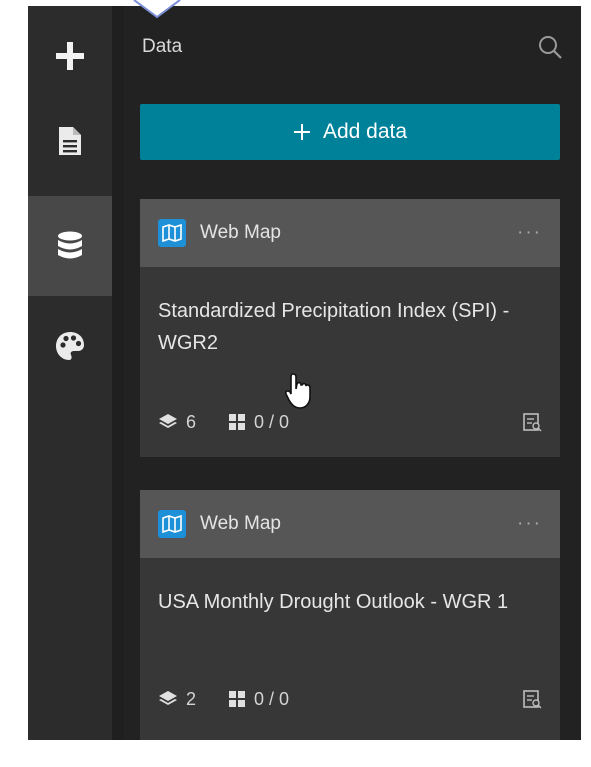 The height and width of the screenshot is (767, 591). Describe the element at coordinates (333, 602) in the screenshot. I see `card-title: USA Monthly Drought Outlook - WGR 1` at that location.